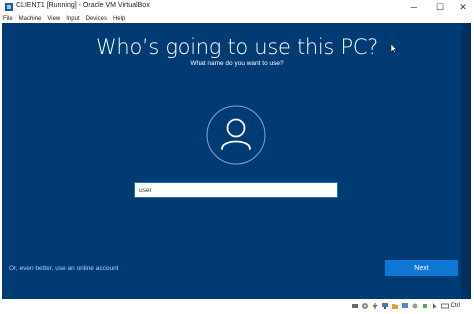  Describe the element at coordinates (53, 19) in the screenshot. I see `menu-view: View` at that location.